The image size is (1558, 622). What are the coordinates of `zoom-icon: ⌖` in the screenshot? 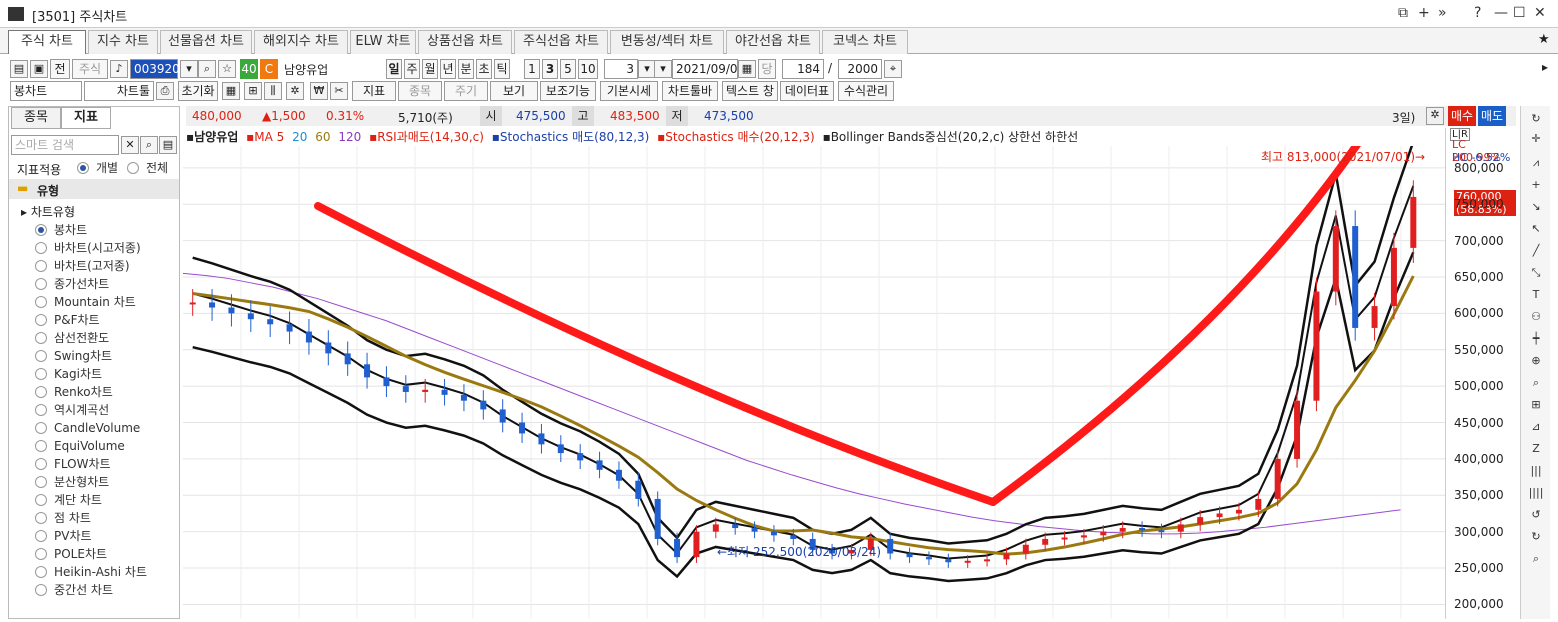 It's located at (893, 69).